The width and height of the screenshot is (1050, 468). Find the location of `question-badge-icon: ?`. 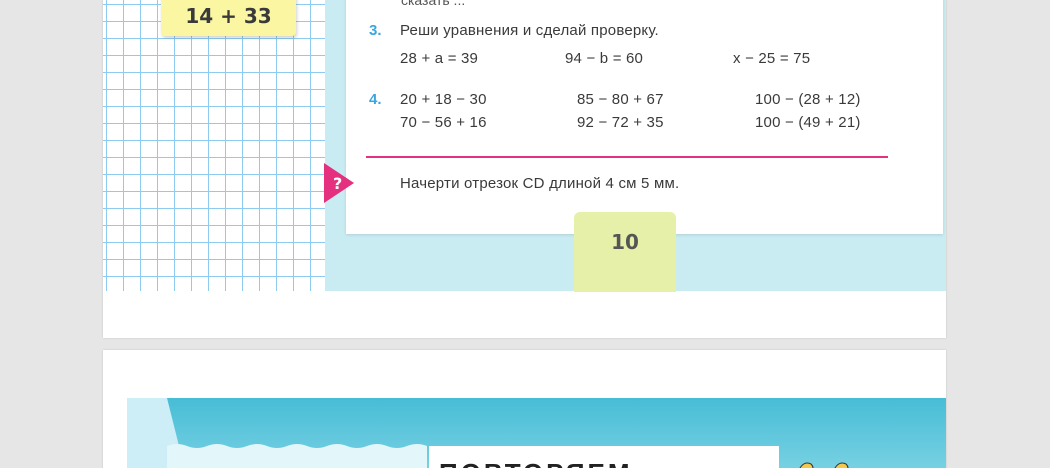

question-badge-icon: ? is located at coordinates (339, 183).